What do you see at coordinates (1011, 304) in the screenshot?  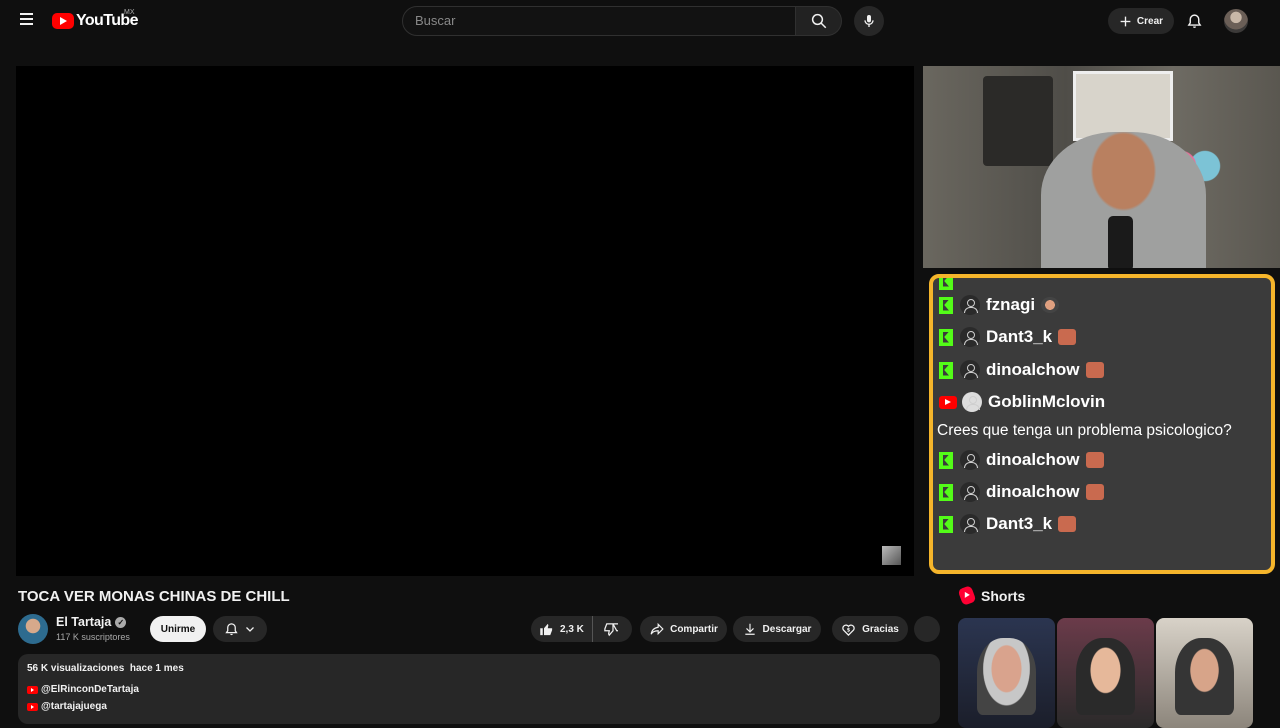 I see `chat-username: fznagi` at bounding box center [1011, 304].